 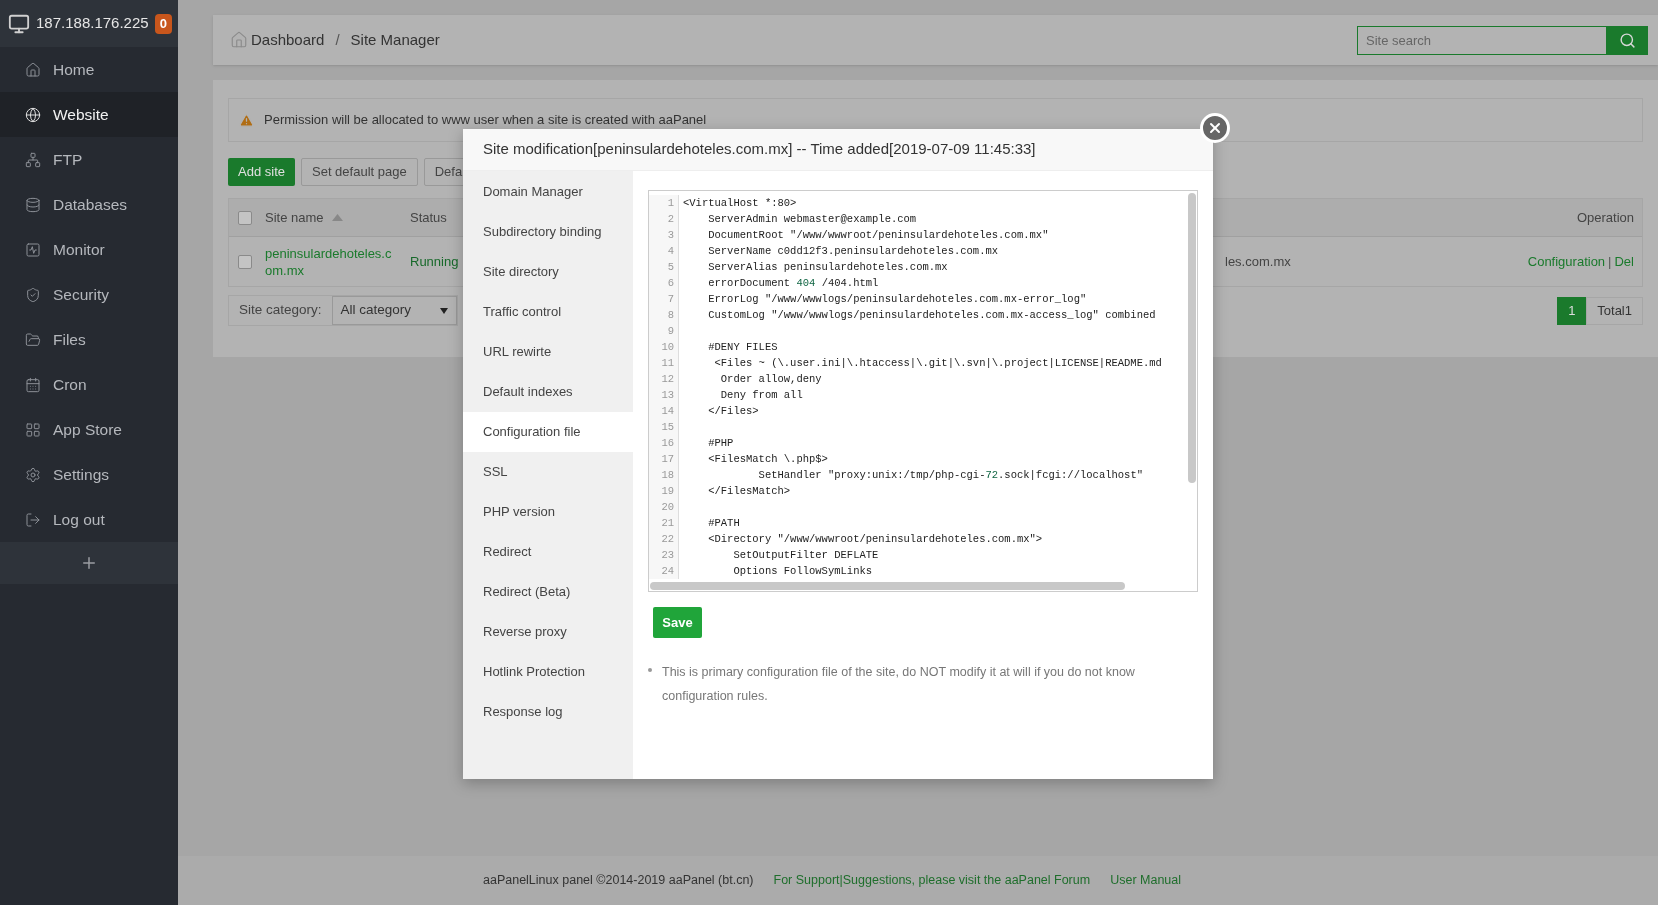 What do you see at coordinates (761, 395) in the screenshot?
I see `code-line: Deny from all` at bounding box center [761, 395].